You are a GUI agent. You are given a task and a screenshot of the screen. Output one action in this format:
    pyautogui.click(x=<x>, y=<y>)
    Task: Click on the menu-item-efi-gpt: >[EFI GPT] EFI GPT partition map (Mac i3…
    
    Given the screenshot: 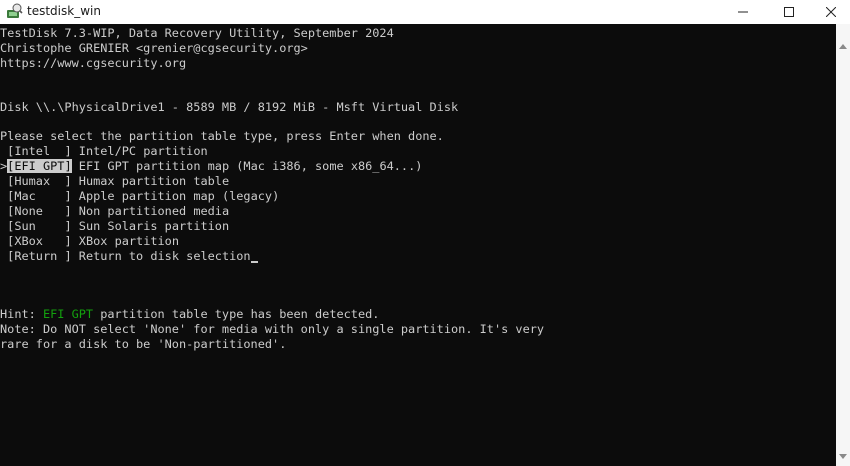 What is the action you would take?
    pyautogui.click(x=211, y=166)
    